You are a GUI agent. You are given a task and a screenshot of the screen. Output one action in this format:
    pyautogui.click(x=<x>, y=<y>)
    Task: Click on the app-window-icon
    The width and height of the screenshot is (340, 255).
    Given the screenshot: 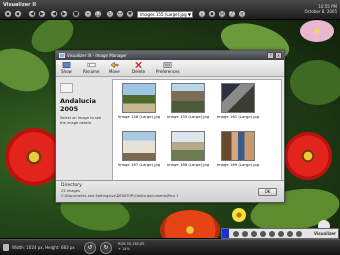 What is the action you would take?
    pyautogui.click(x=62, y=55)
    